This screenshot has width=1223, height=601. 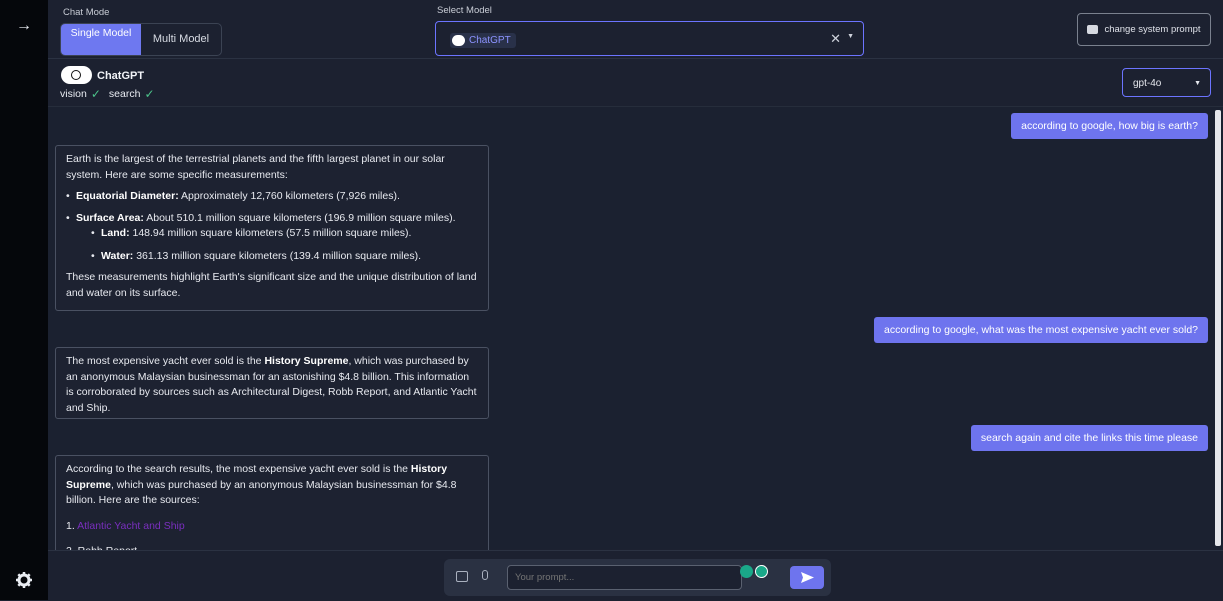 I want to click on prompt-input, so click(x=624, y=577).